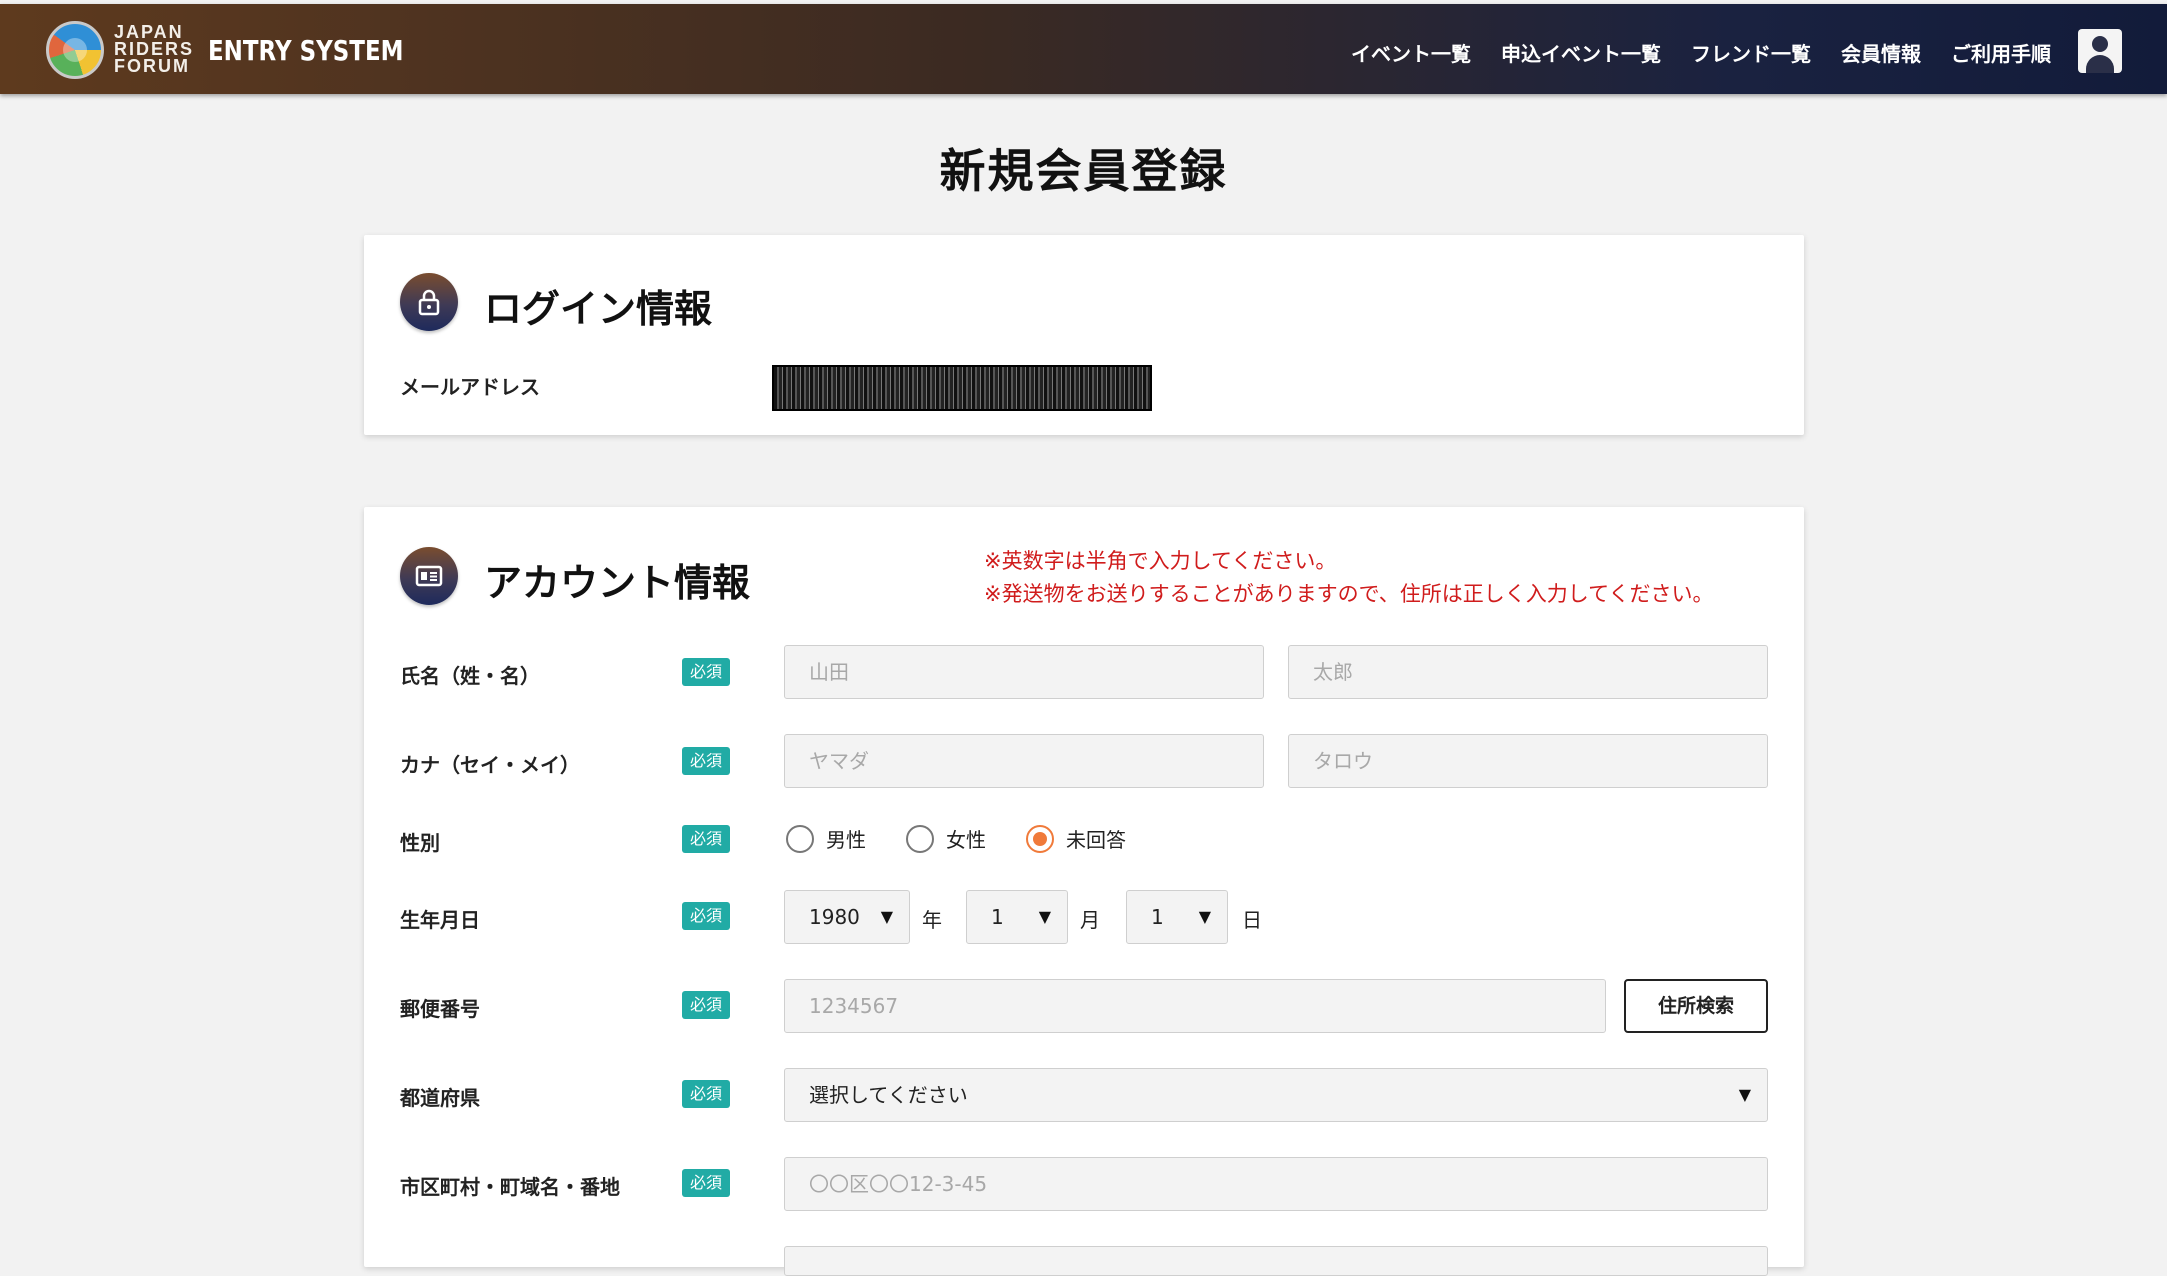 The width and height of the screenshot is (2167, 1276). I want to click on address-input, so click(1276, 1184).